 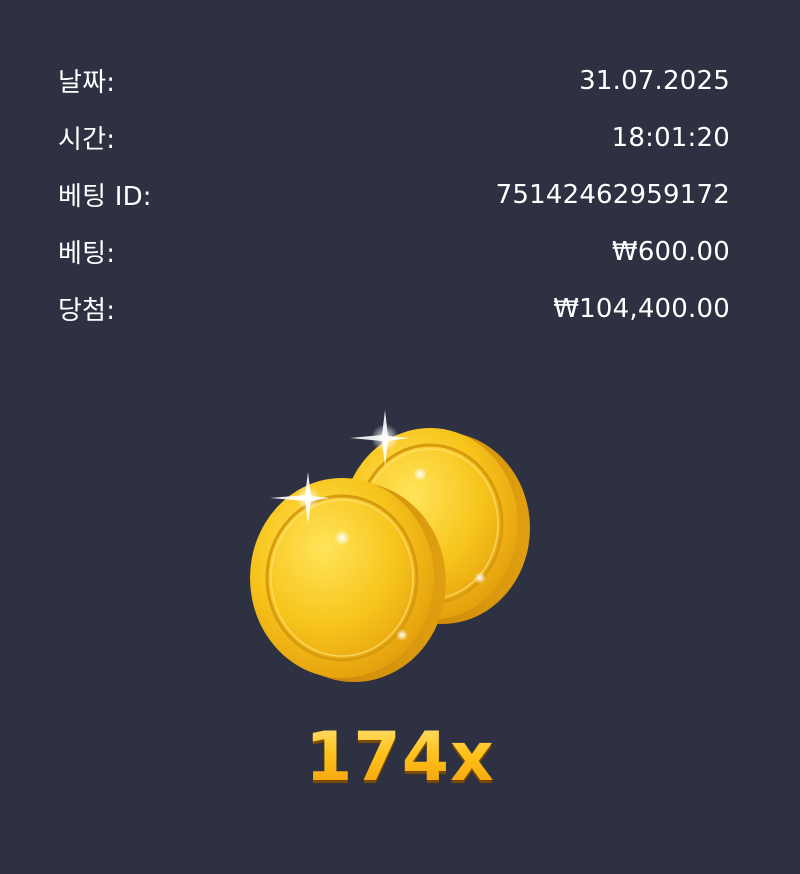 What do you see at coordinates (612, 194) in the screenshot?
I see `bet-id-value: 75142462959172` at bounding box center [612, 194].